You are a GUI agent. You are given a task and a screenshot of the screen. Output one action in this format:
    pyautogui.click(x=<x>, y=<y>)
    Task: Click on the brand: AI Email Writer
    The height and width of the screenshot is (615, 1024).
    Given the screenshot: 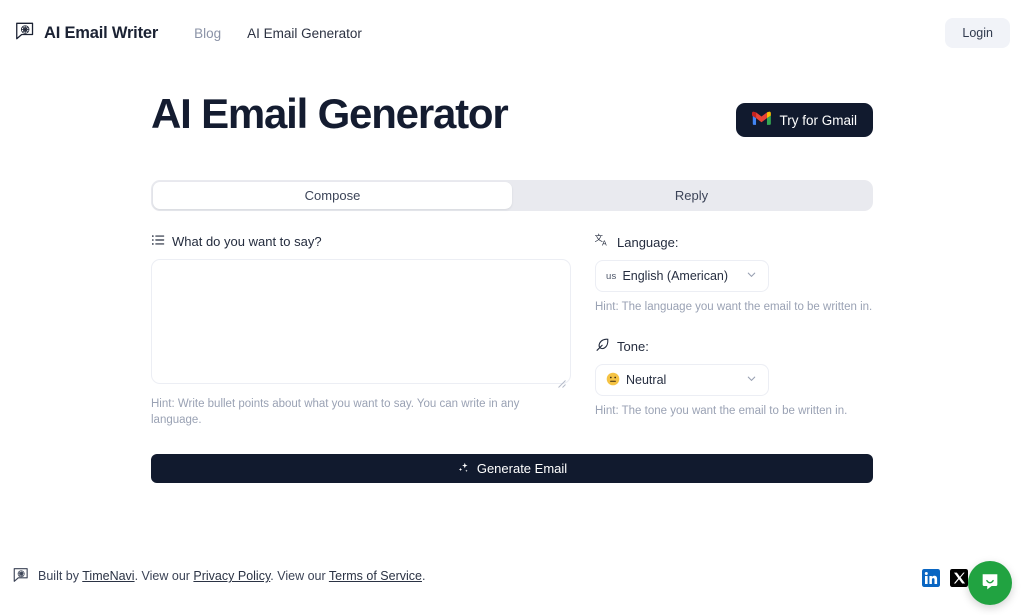 What is the action you would take?
    pyautogui.click(x=86, y=33)
    